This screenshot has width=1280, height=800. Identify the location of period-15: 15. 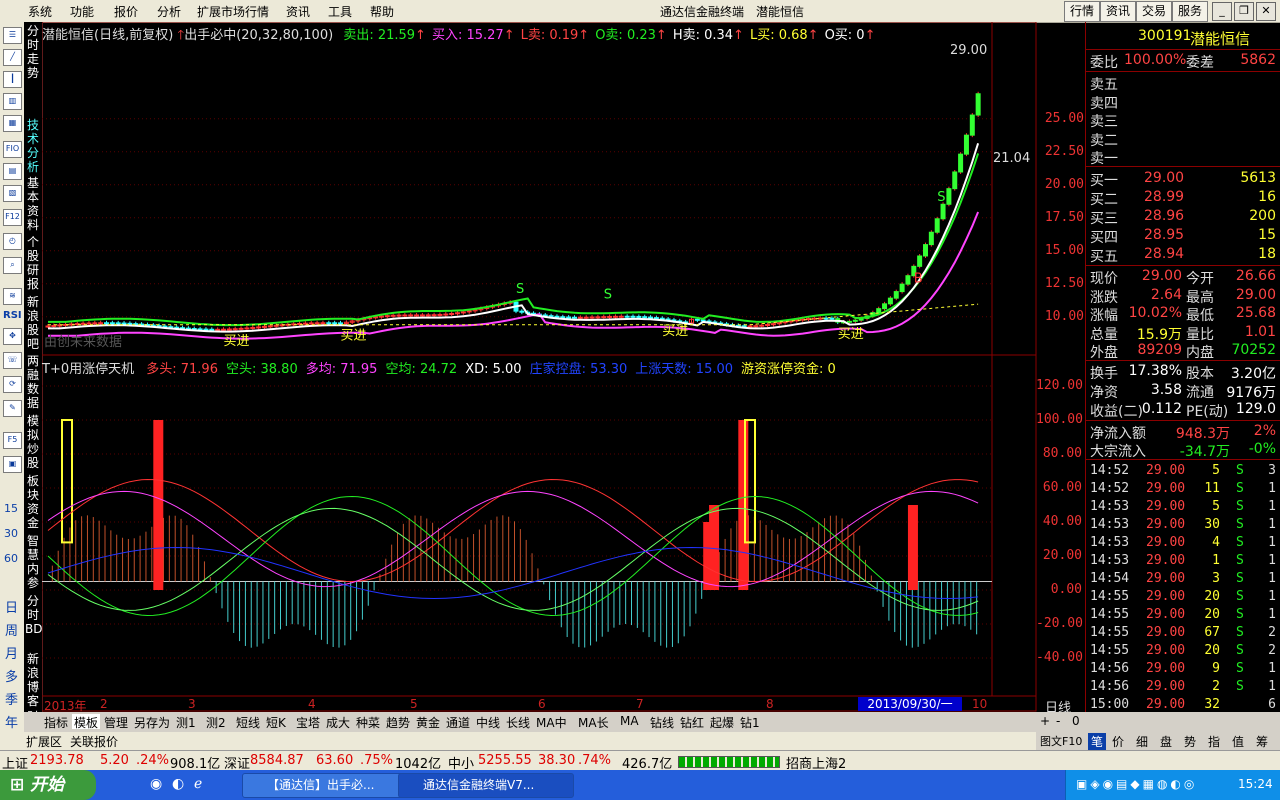
(11, 508).